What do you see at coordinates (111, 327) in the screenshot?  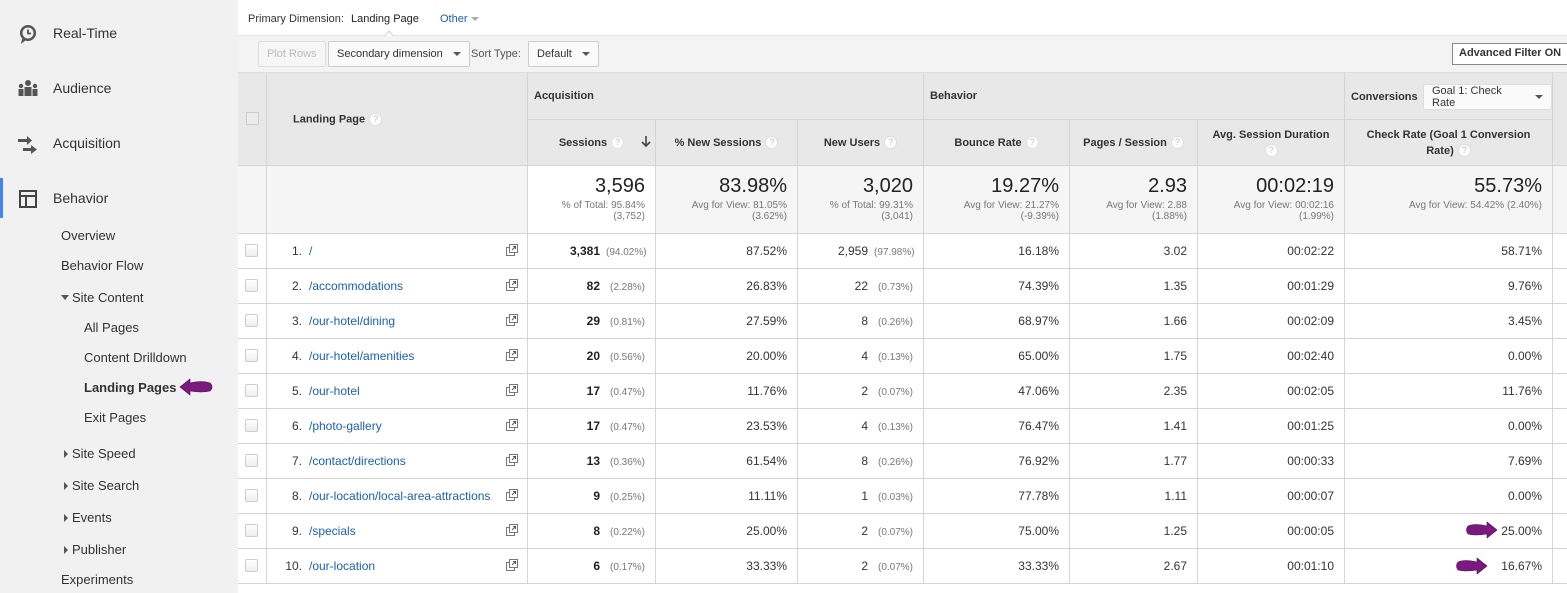 I see `nav-all-pages: All Pages` at bounding box center [111, 327].